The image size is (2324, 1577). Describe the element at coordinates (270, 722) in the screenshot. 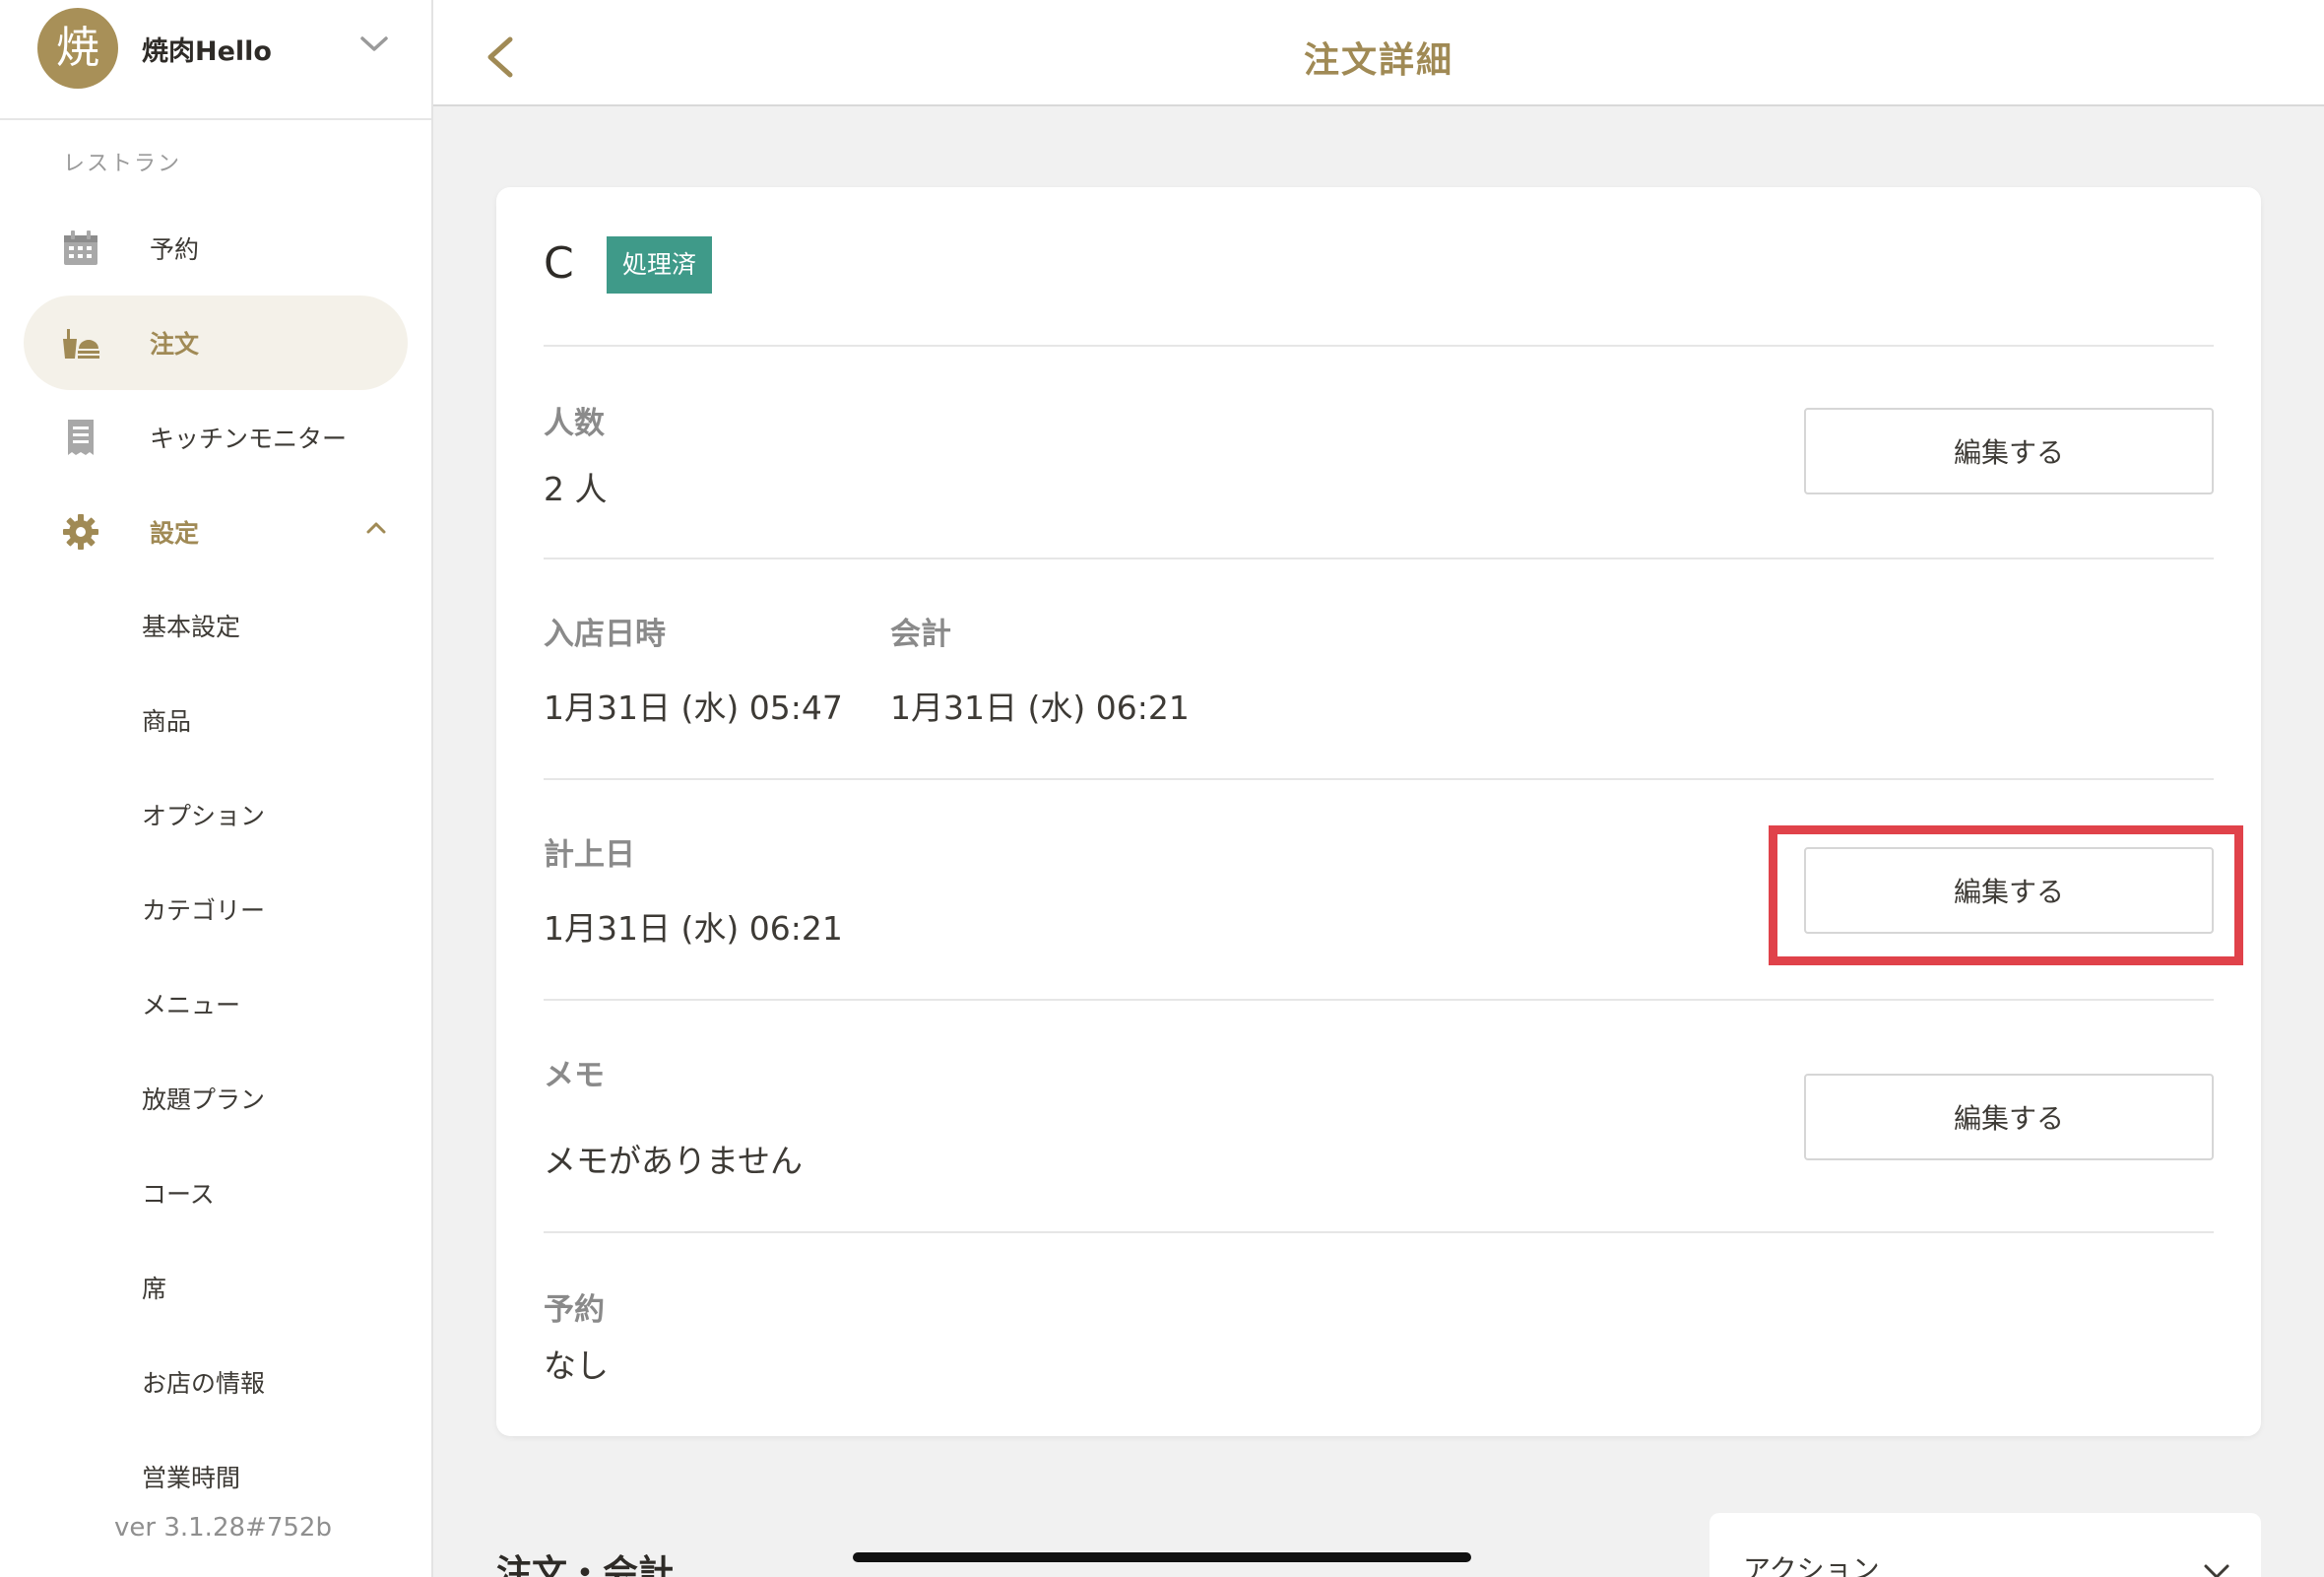

I see `settings-item-products: 商品` at that location.